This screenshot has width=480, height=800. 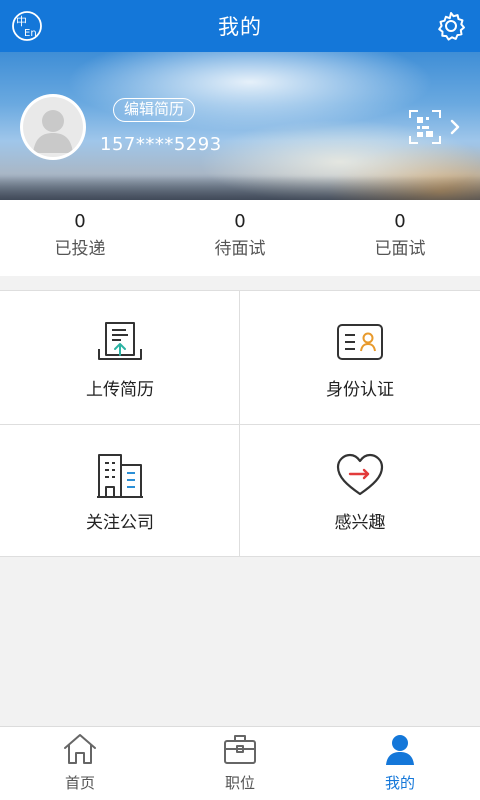 I want to click on company-building-icon, so click(x=120, y=475).